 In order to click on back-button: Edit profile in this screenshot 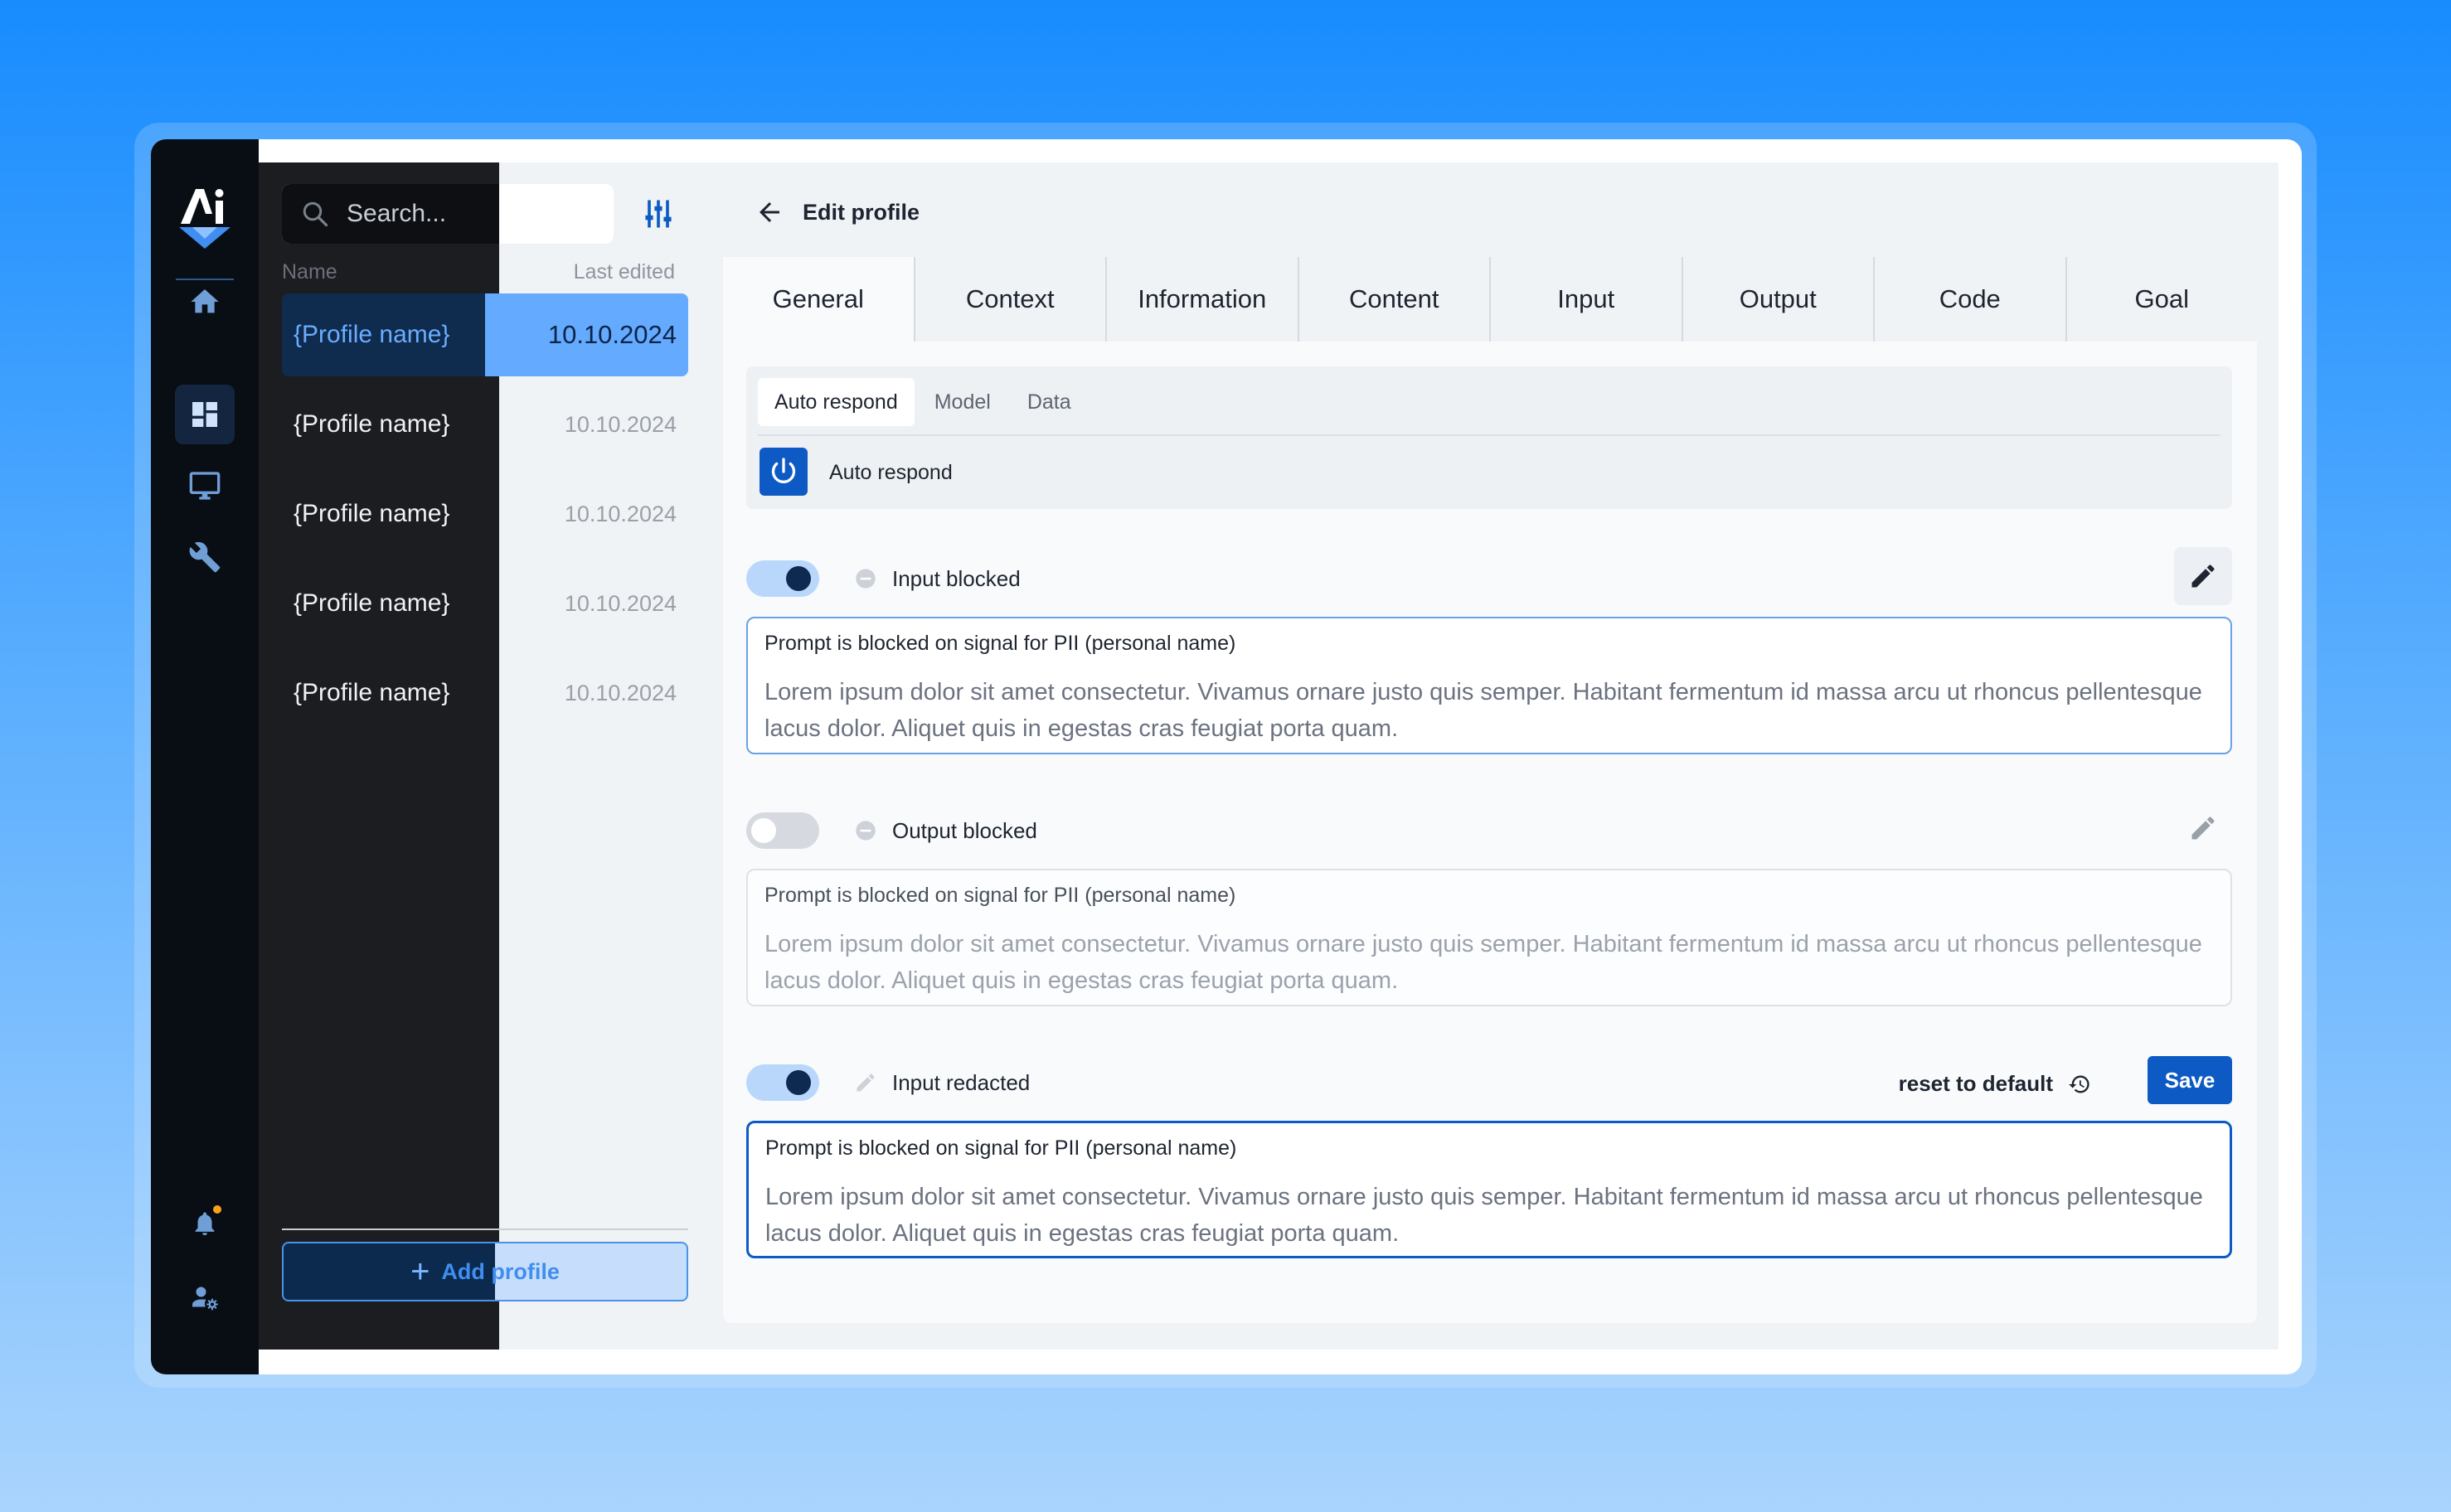, I will do `click(837, 212)`.